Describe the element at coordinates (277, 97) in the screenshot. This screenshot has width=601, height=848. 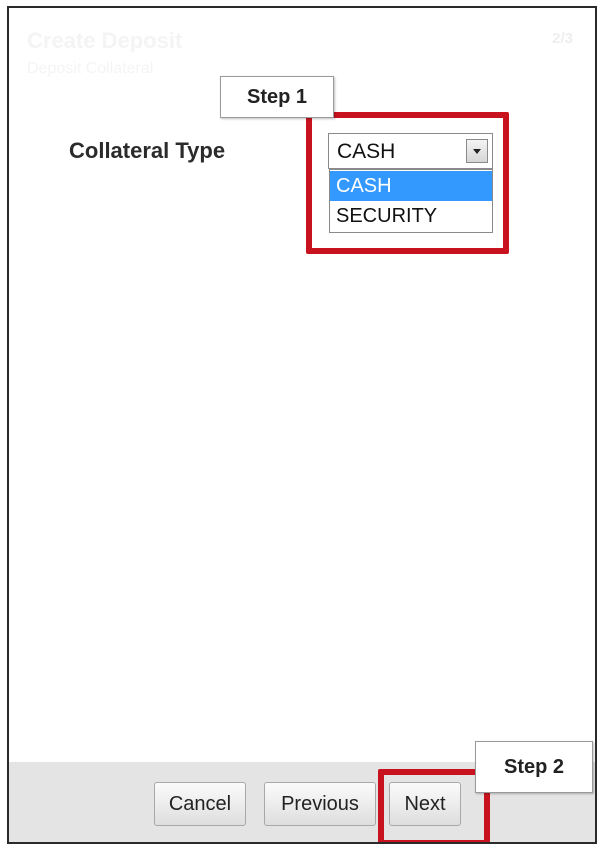
I see `step1-callout: Step 1` at that location.